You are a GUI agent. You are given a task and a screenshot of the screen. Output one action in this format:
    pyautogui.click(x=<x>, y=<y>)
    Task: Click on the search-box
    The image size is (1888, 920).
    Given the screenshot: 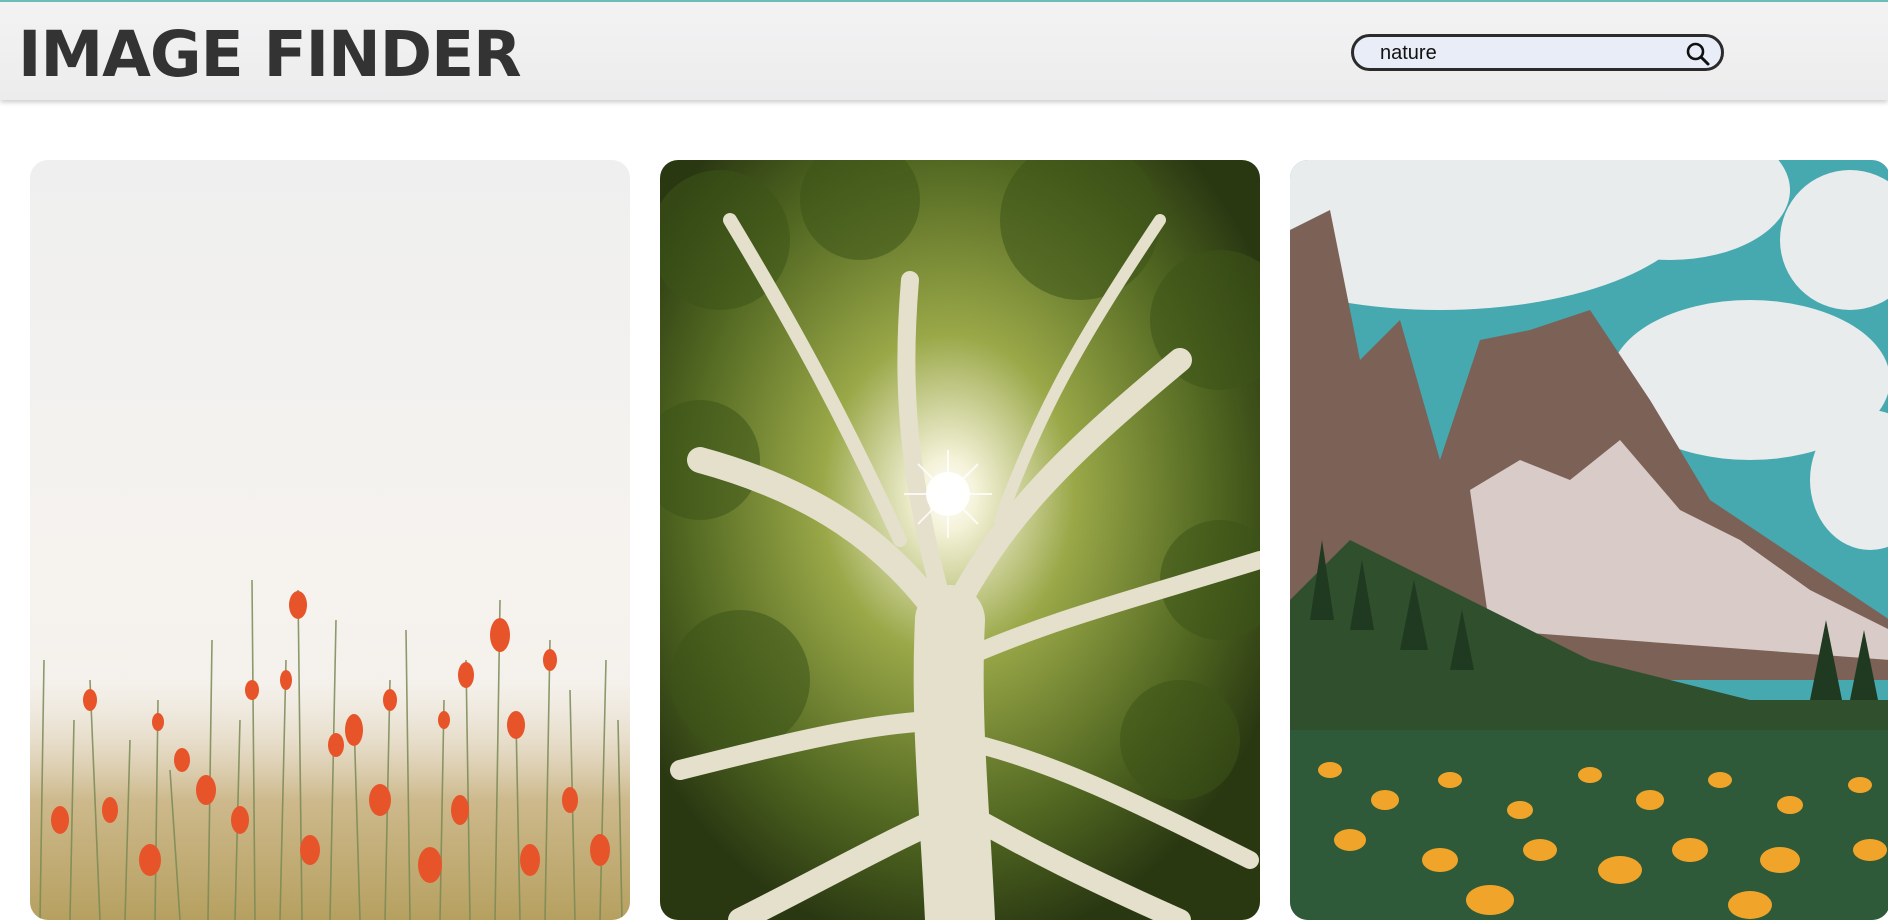 What is the action you would take?
    pyautogui.click(x=1537, y=52)
    